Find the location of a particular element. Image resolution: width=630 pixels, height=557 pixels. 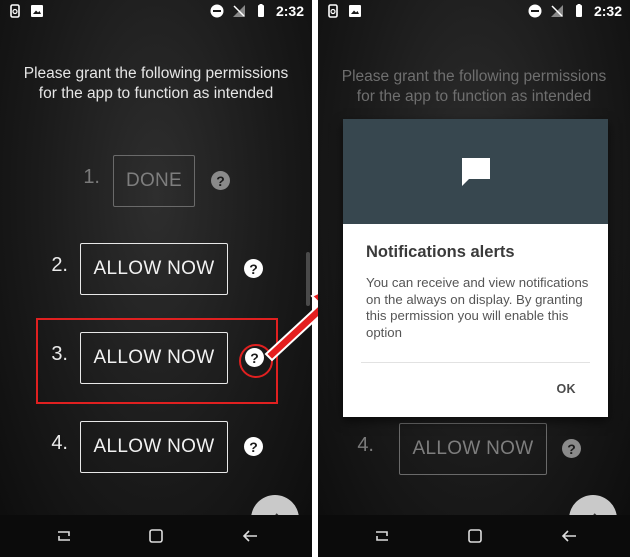

dialog-title: Notifications alerts is located at coordinates (440, 252).